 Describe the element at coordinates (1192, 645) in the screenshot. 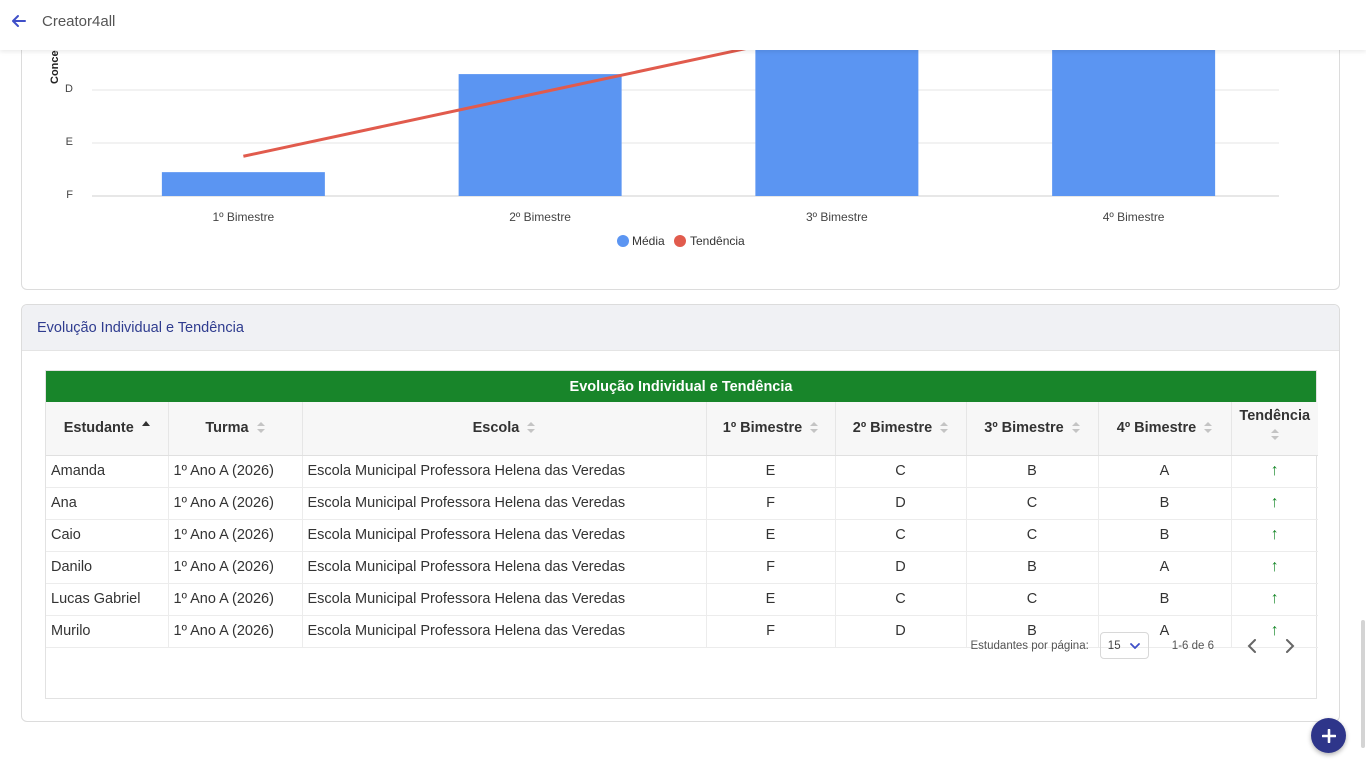

I see `page-range: 1-6 de 6` at that location.